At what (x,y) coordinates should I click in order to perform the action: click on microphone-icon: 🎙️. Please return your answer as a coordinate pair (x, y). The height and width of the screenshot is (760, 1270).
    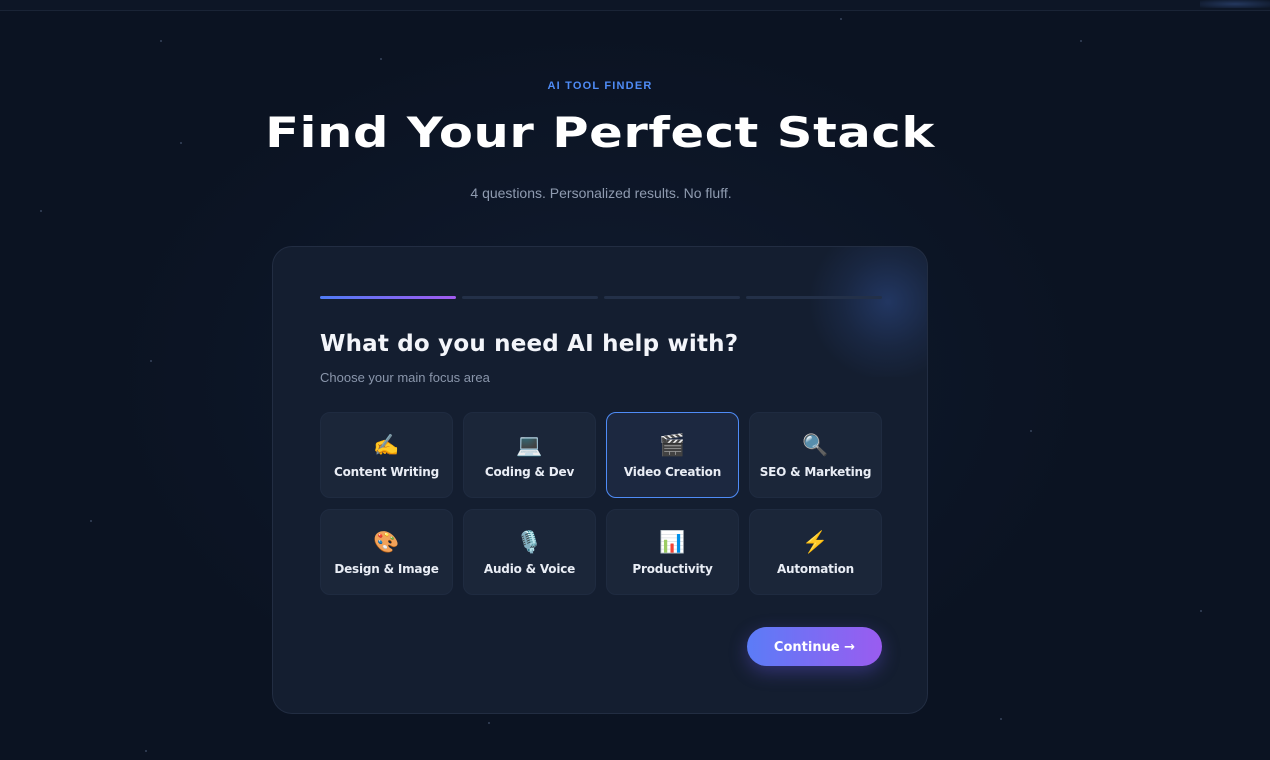
    Looking at the image, I should click on (529, 542).